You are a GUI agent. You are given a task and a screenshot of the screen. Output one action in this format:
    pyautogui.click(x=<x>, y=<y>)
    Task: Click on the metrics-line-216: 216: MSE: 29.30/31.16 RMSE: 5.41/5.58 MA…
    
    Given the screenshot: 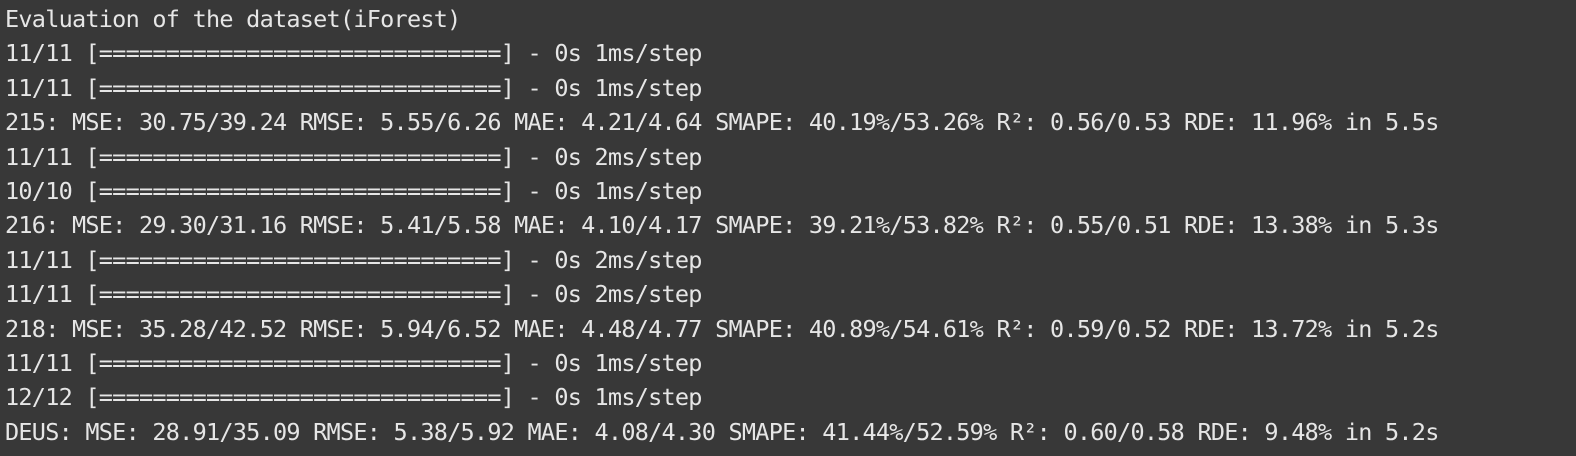 What is the action you would take?
    pyautogui.click(x=722, y=225)
    